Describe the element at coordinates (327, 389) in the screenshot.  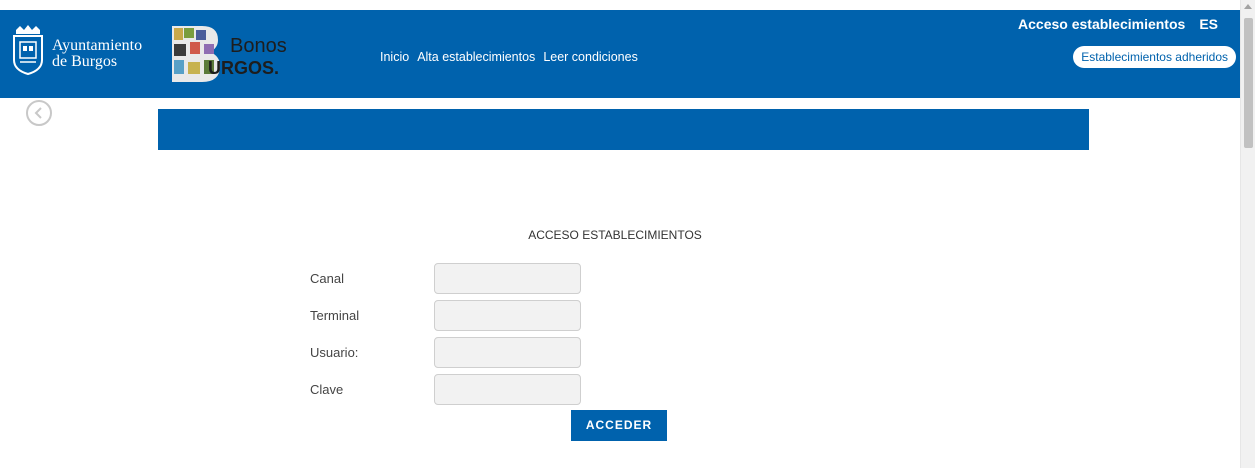
I see `clave-label: Clave` at that location.